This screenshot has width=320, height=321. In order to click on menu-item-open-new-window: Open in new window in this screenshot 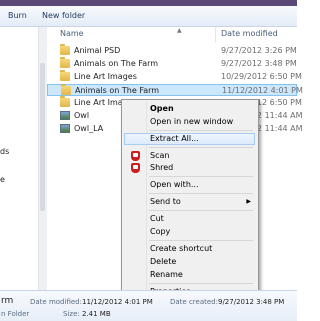, I will do `click(189, 122)`.